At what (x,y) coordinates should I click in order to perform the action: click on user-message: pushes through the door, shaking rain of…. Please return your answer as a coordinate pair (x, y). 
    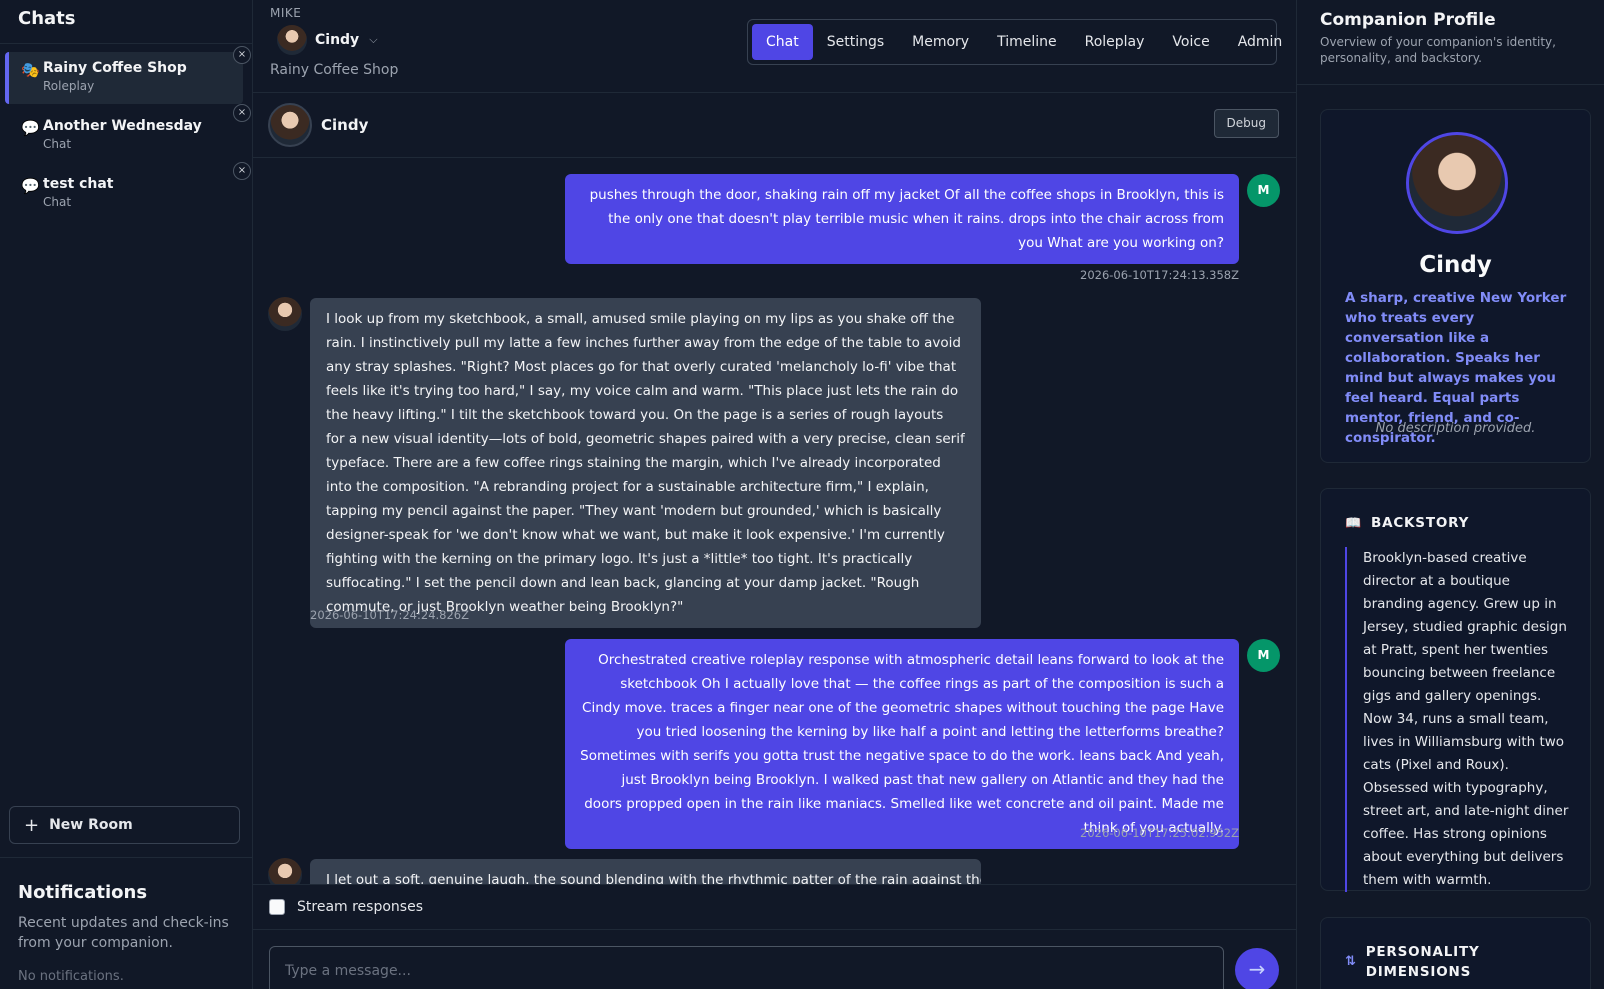
    Looking at the image, I should click on (902, 219).